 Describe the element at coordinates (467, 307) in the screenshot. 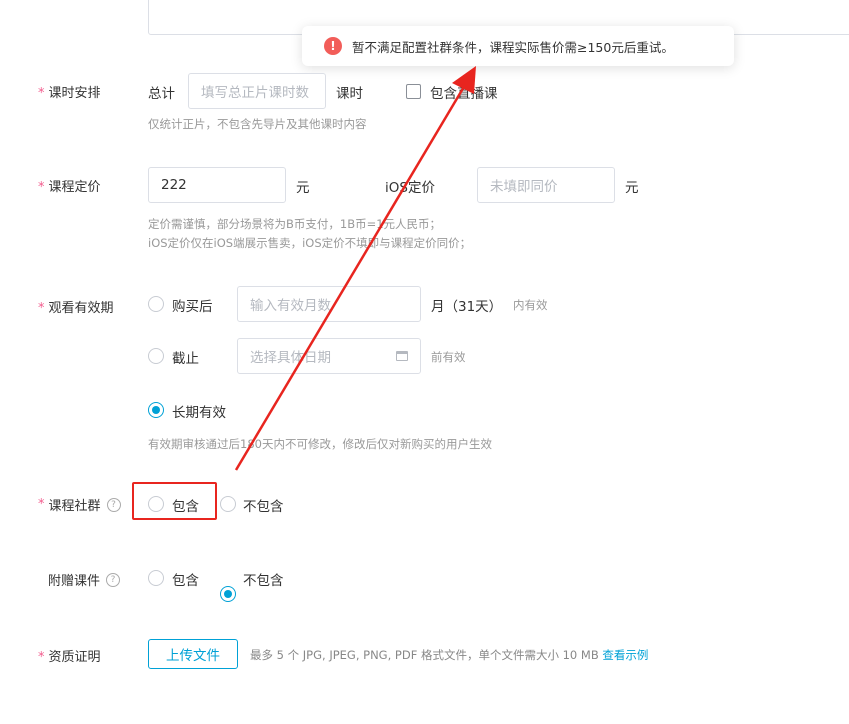

I see `validity-months-unit: 月（31天）` at that location.